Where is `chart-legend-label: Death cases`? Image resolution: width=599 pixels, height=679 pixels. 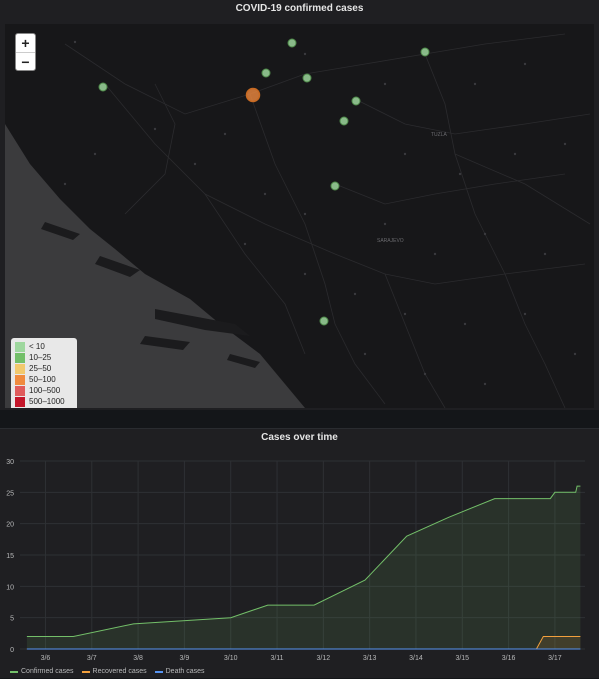
chart-legend-label: Death cases is located at coordinates (185, 671).